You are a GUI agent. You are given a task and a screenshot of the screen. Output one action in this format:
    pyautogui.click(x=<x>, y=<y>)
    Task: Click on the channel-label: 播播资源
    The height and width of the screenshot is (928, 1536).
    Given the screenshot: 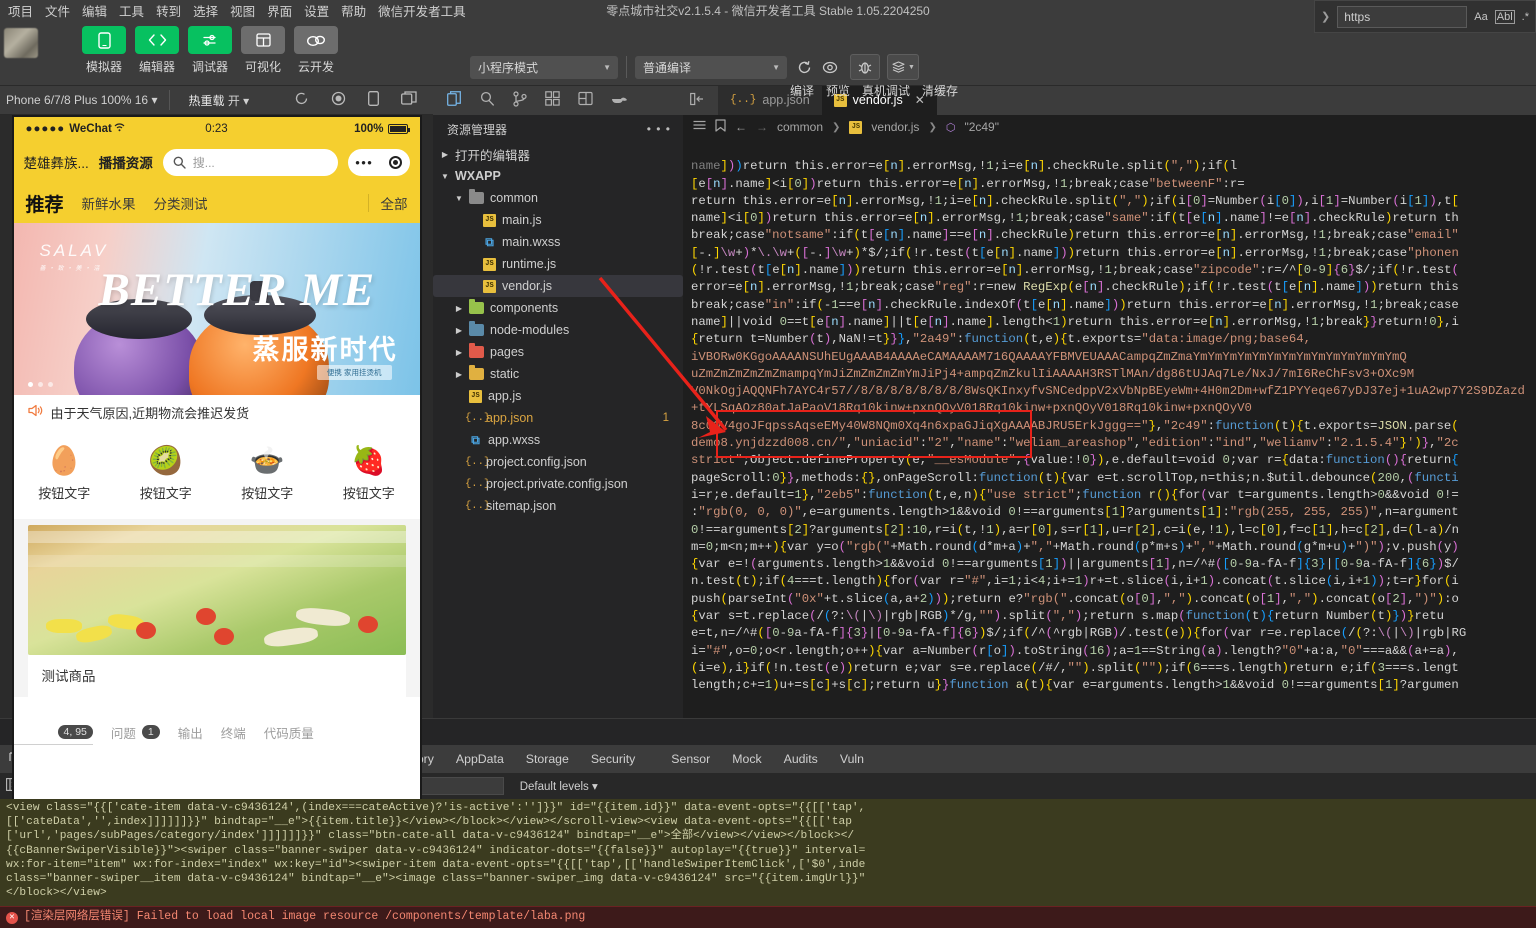 What is the action you would take?
    pyautogui.click(x=126, y=162)
    